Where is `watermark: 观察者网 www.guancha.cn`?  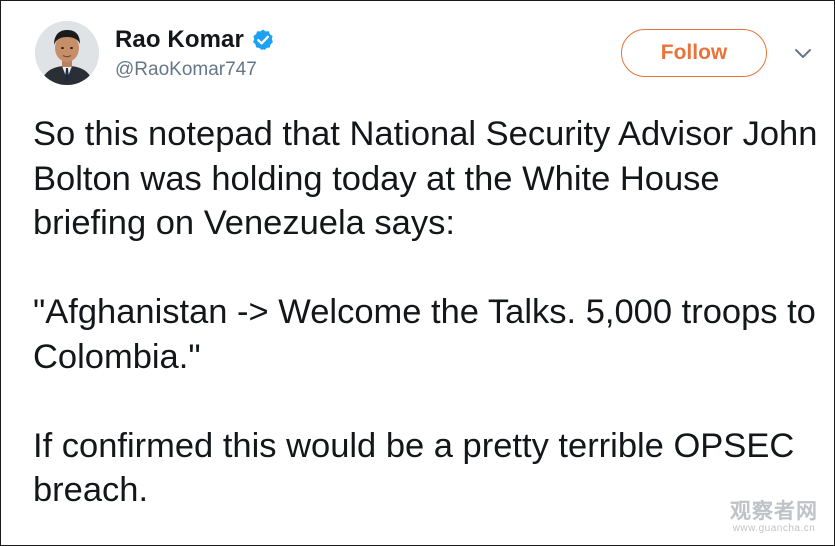 watermark: 观察者网 www.guancha.cn is located at coordinates (774, 518).